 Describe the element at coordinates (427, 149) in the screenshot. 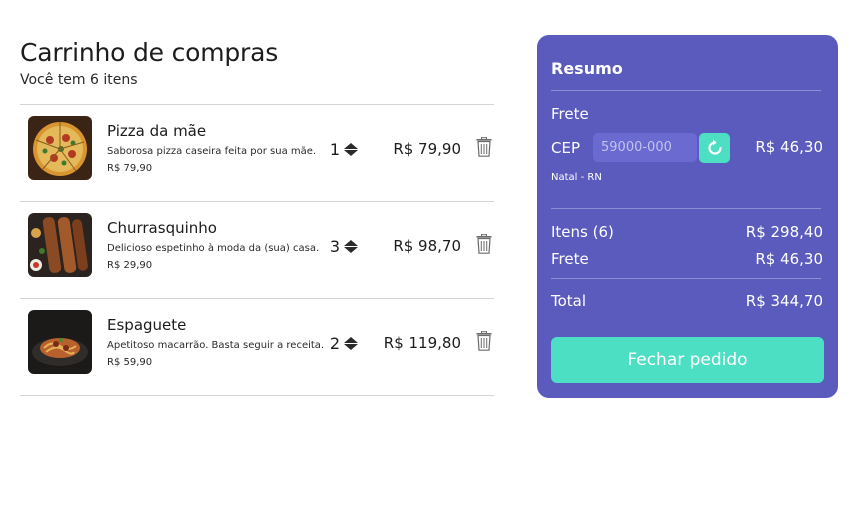

I see `item-total: R$ 79,90` at that location.